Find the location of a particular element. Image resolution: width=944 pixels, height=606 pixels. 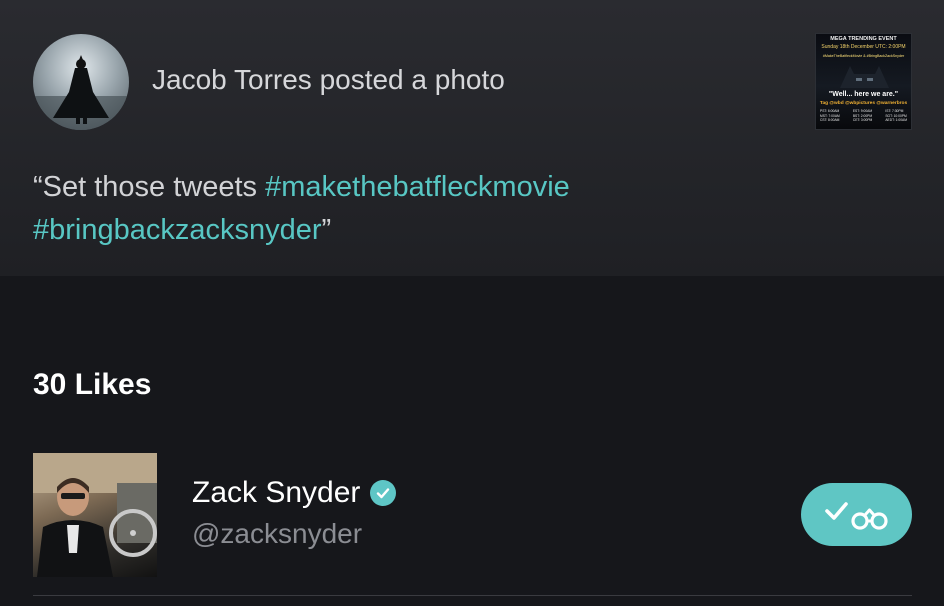

user-name-text: Zack Snyder is located at coordinates (276, 492).